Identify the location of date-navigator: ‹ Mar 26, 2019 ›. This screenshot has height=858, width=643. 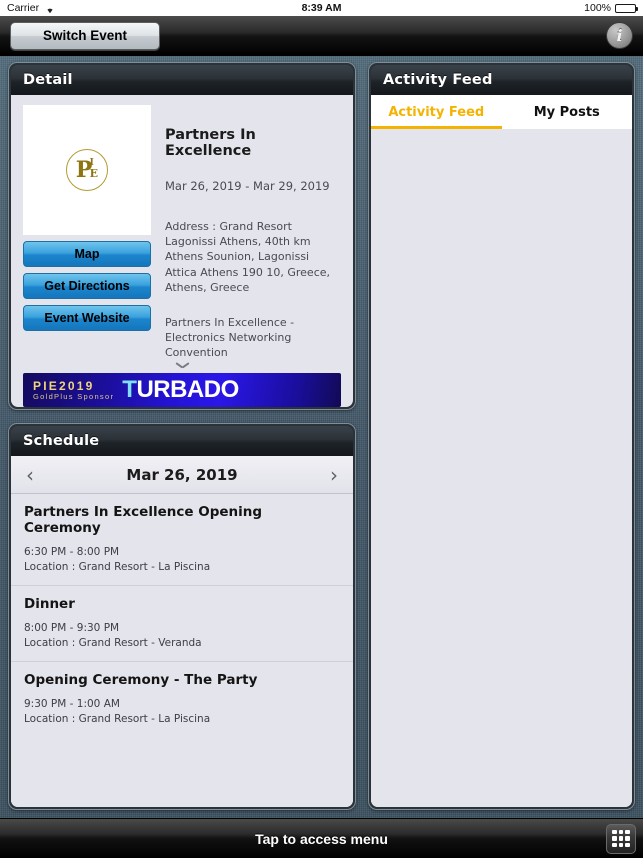
(182, 475).